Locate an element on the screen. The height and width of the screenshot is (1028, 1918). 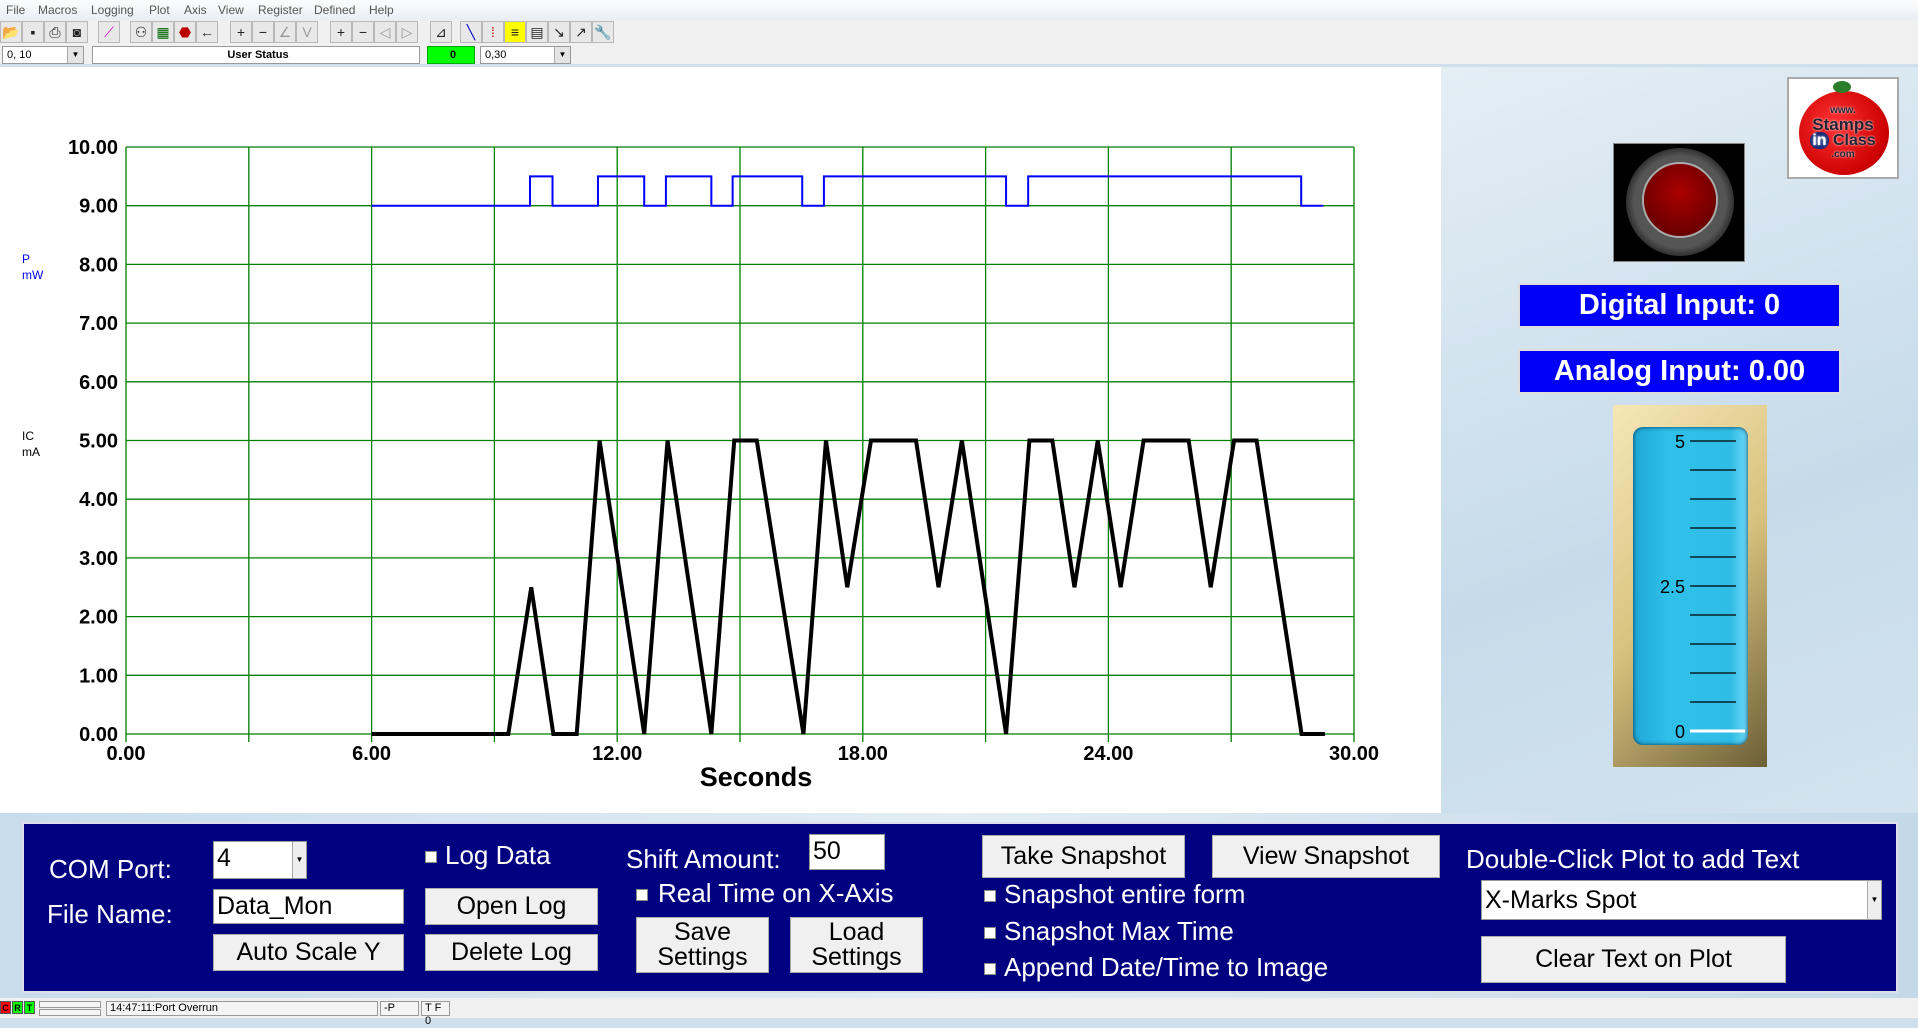
zoom-x-out-icon: ▷ is located at coordinates (407, 32).